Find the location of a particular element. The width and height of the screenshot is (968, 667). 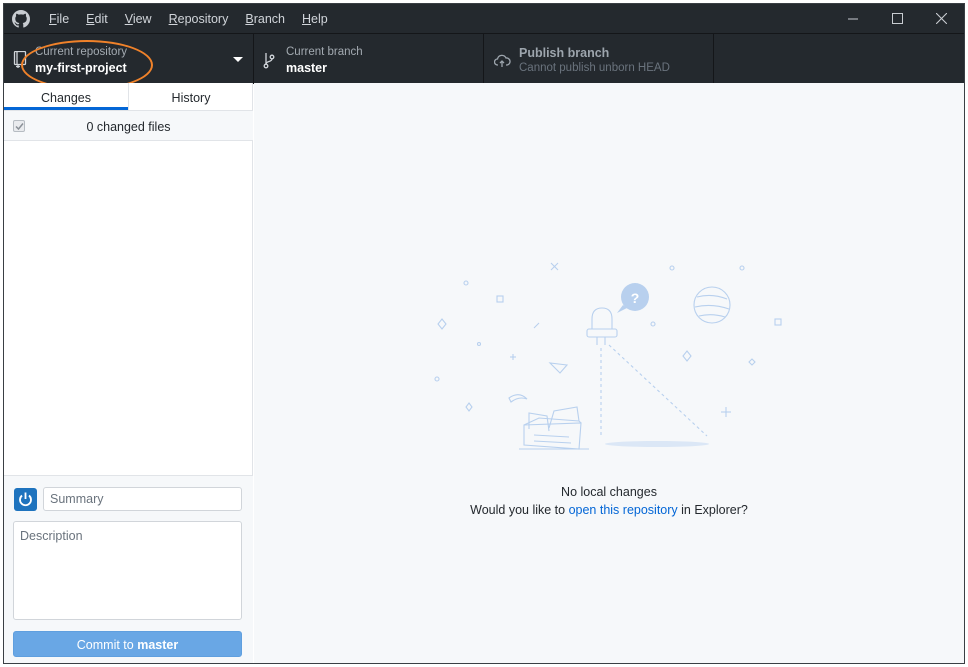

changes-list-header: 0 changed files is located at coordinates (128, 126).